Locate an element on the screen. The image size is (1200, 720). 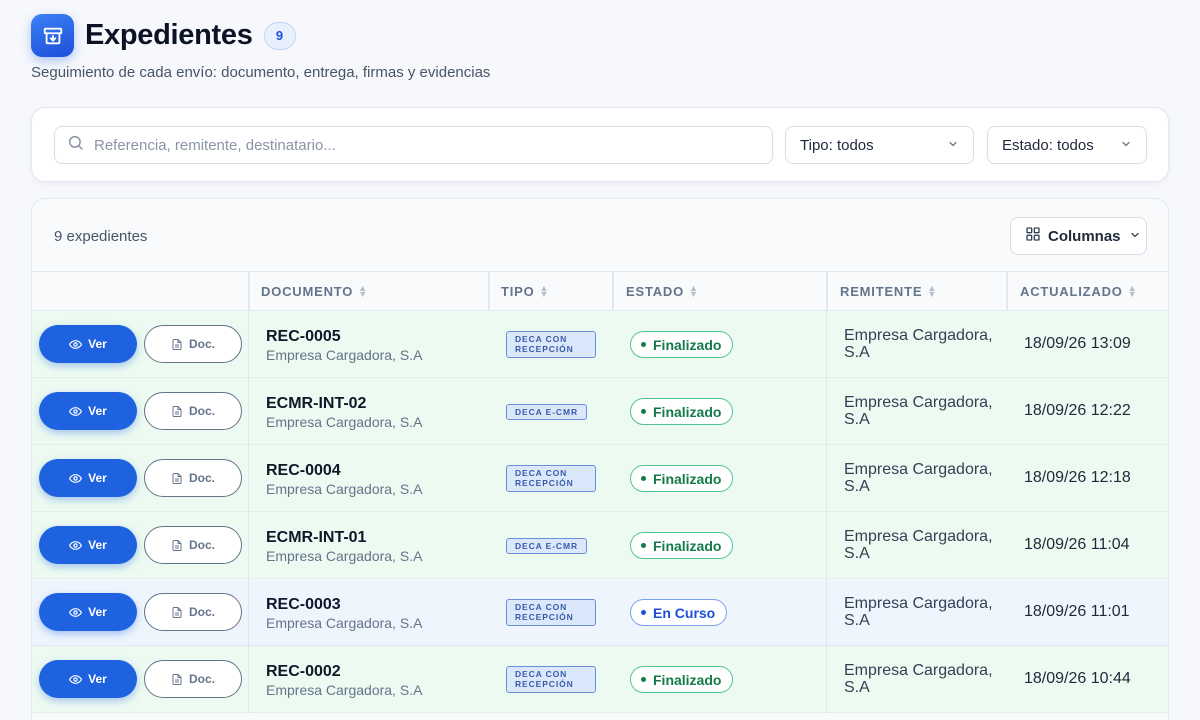
tipo-select: Tipo: todos is located at coordinates (879, 145).